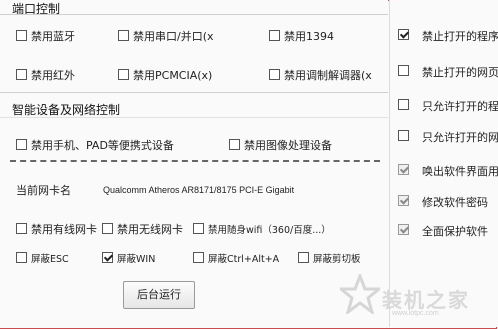 The image size is (498, 329). I want to click on checkbox-block-programs, so click(403, 34).